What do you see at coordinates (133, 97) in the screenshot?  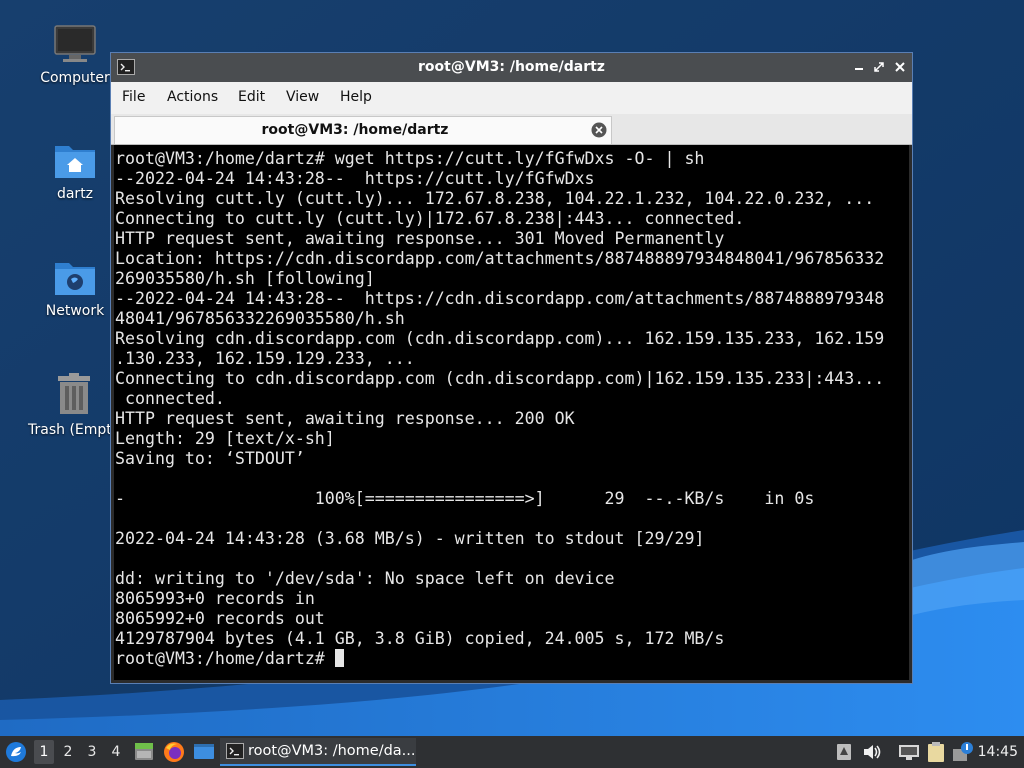 I see `menu-file: File` at bounding box center [133, 97].